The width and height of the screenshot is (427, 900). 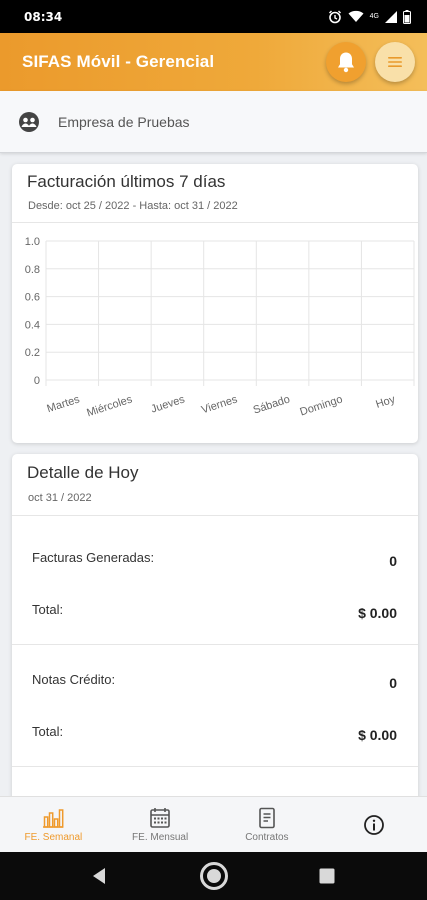 I want to click on bottom-navigation: FE. Semanal FE. Mensual Contratos, so click(x=213, y=824).